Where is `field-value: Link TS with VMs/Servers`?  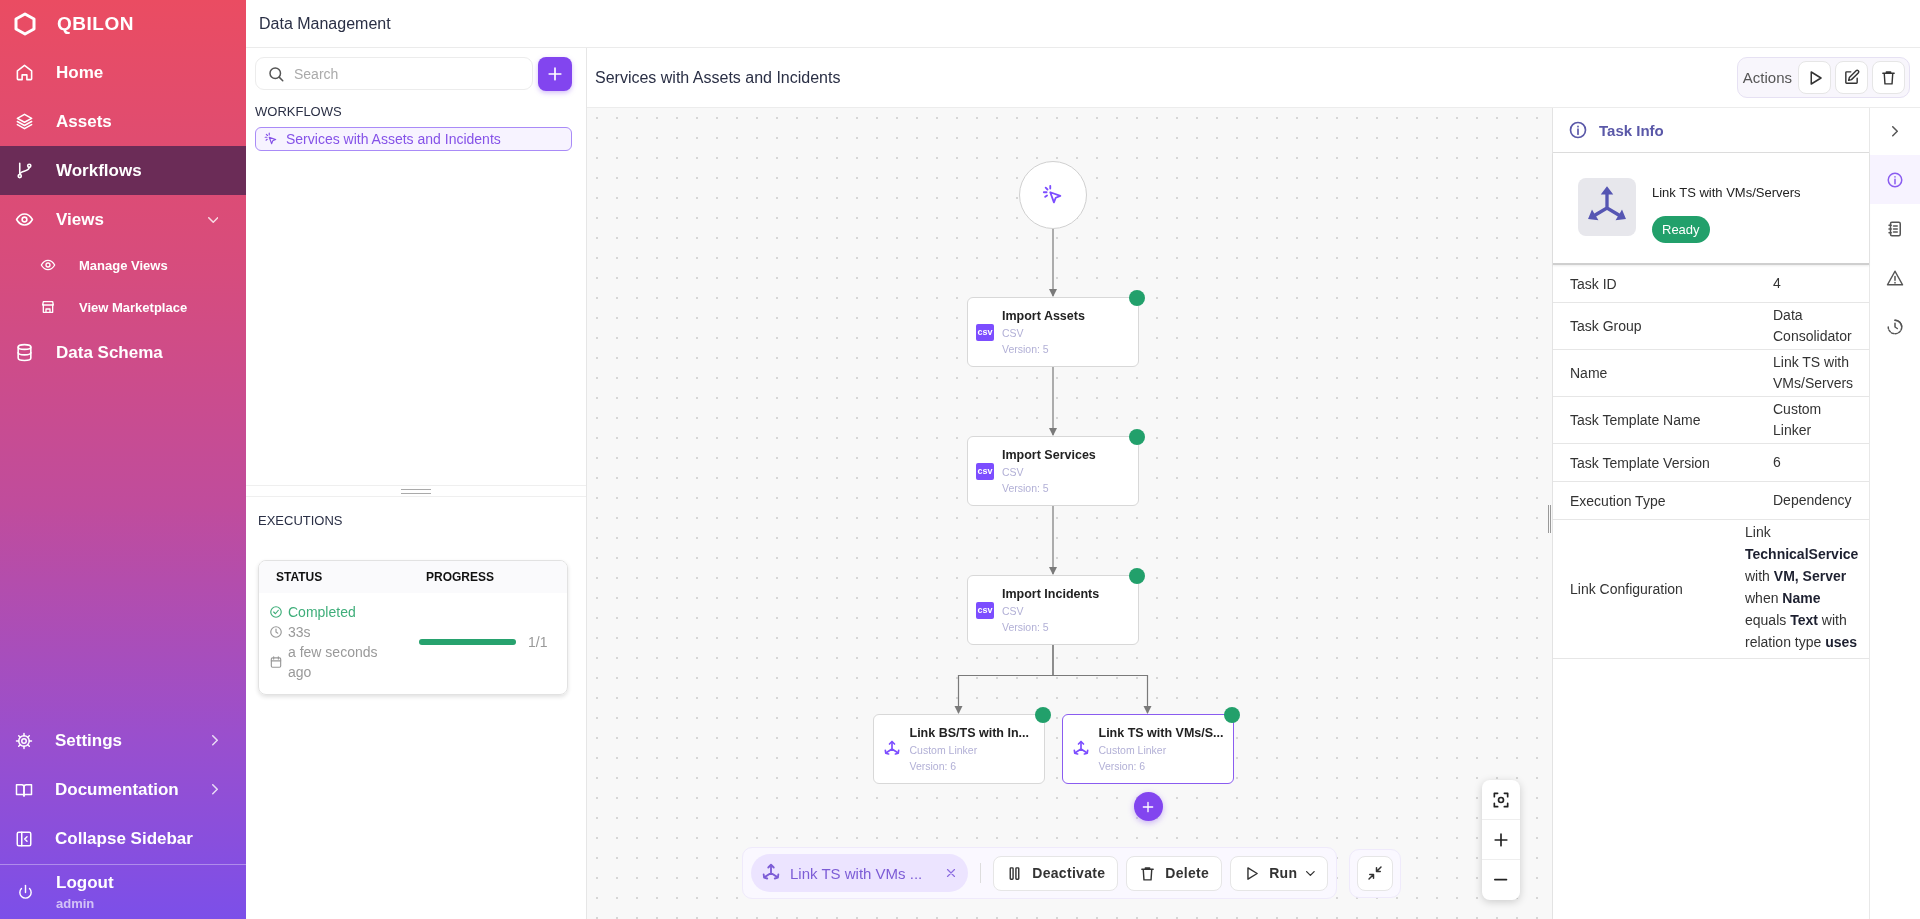
field-value: Link TS with VMs/Servers is located at coordinates (1813, 373).